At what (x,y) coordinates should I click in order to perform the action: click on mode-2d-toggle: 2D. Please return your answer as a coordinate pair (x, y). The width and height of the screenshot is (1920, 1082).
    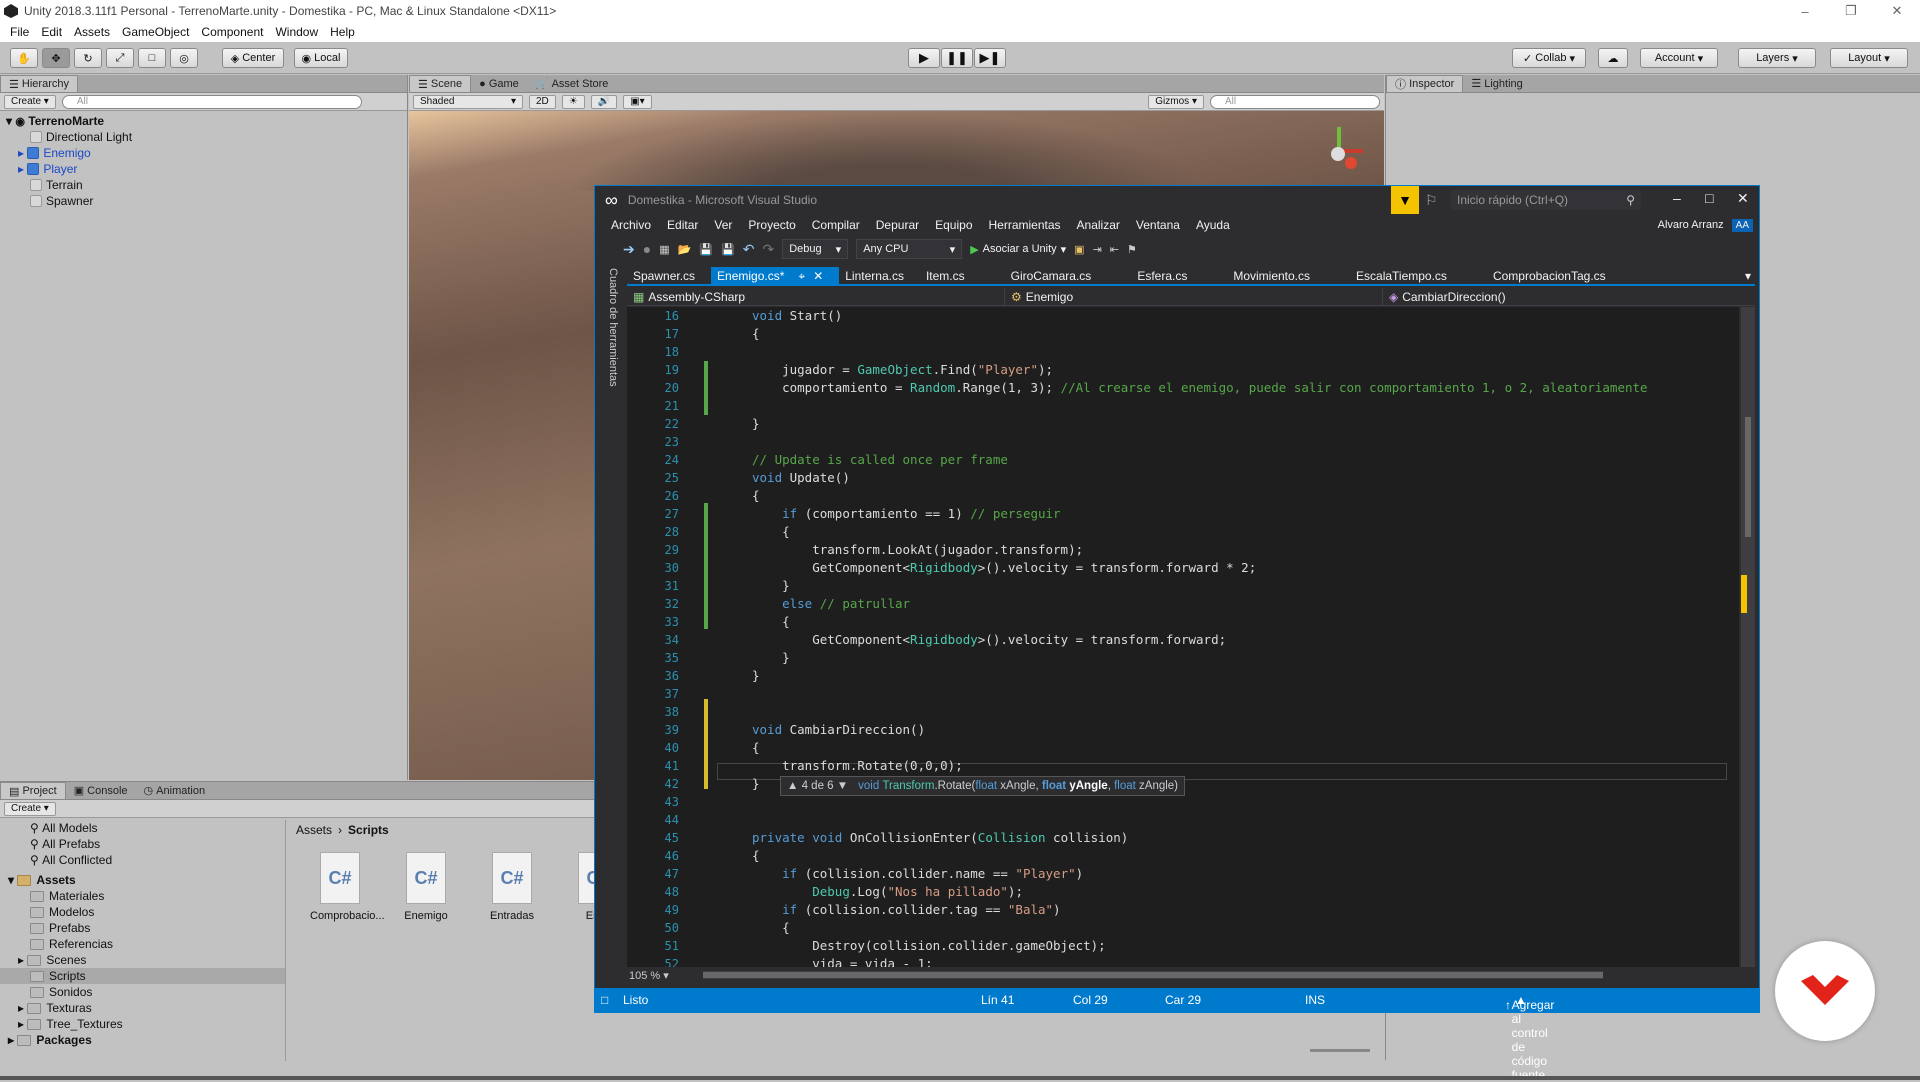
    Looking at the image, I should click on (542, 101).